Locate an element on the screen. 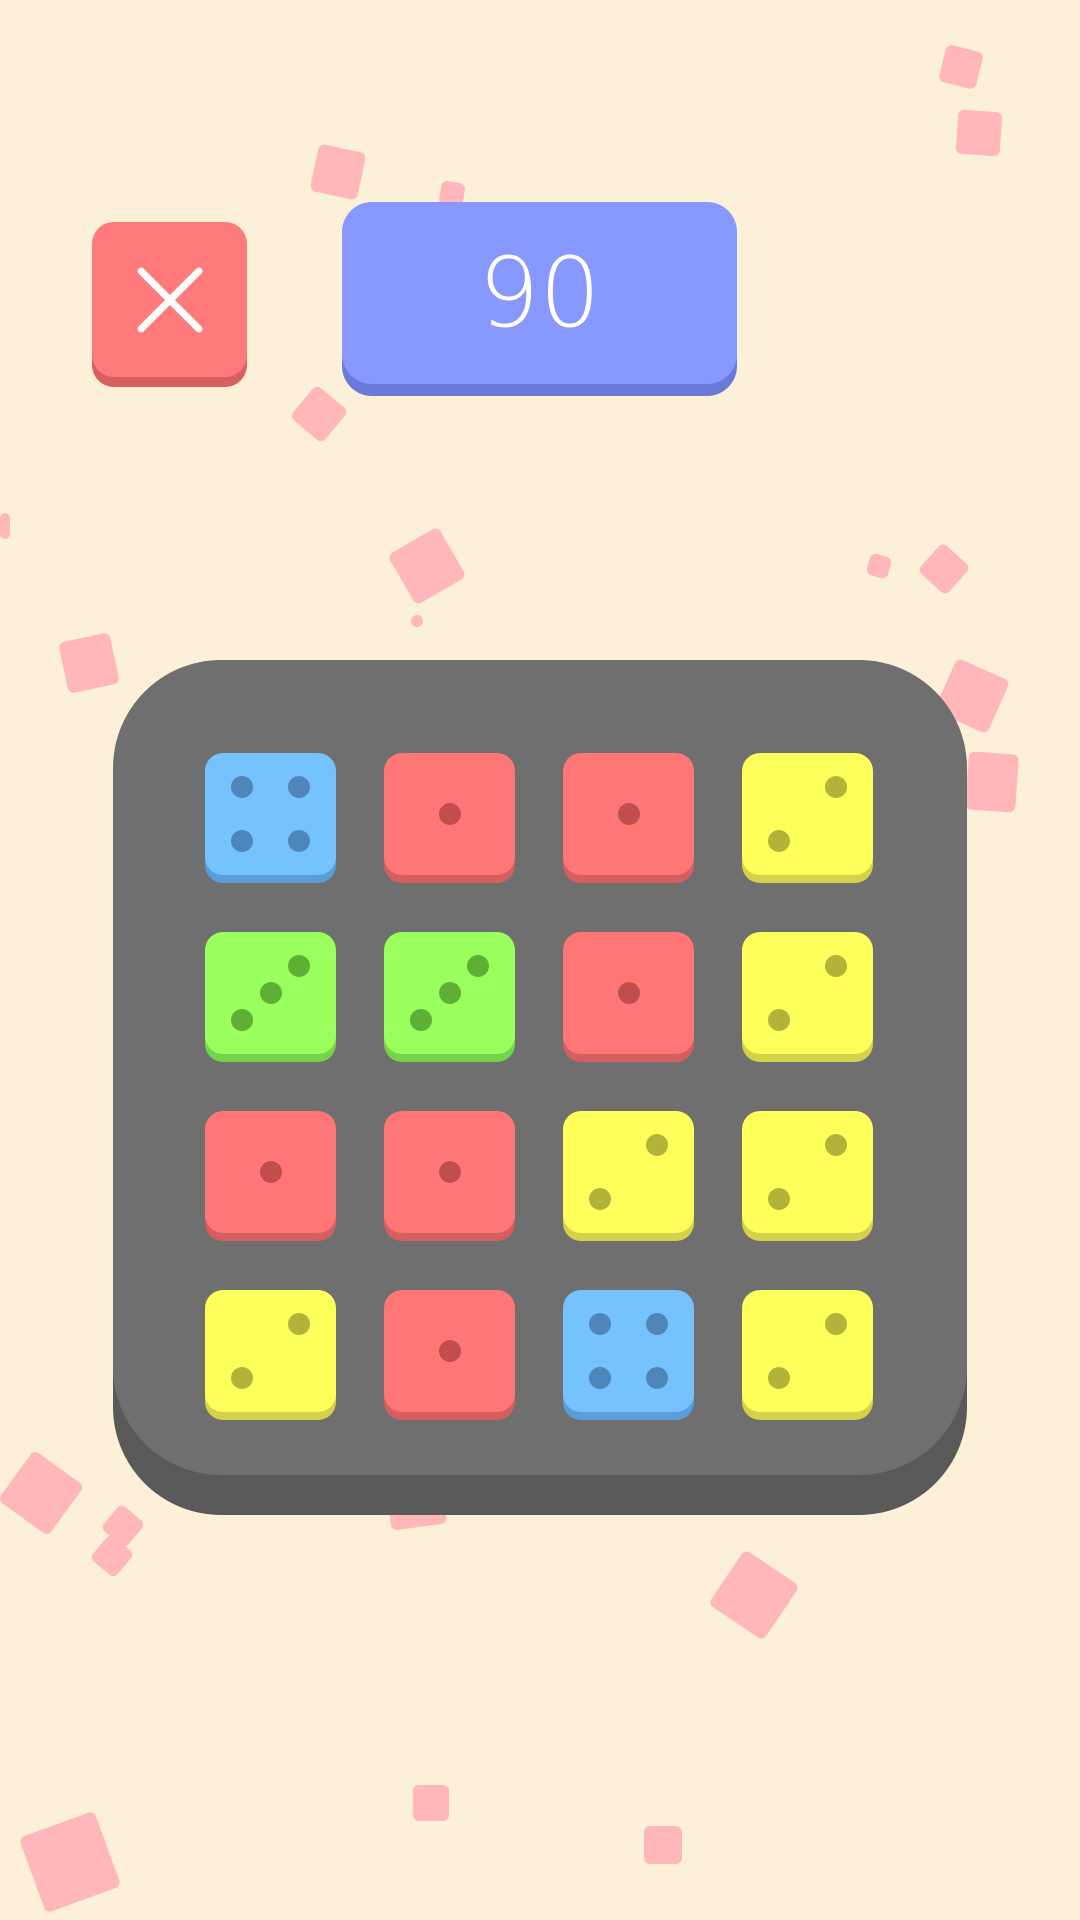  close-button is located at coordinates (169, 299).